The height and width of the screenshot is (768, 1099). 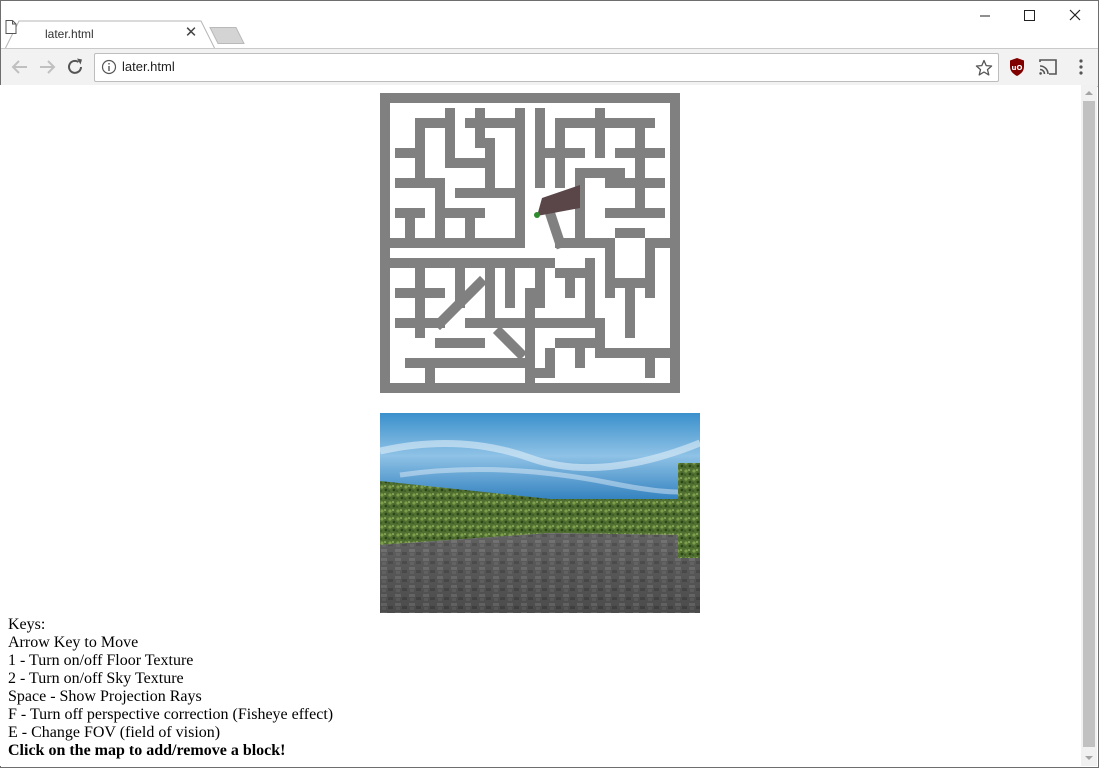 I want to click on help-line: Keys:, so click(x=27, y=624).